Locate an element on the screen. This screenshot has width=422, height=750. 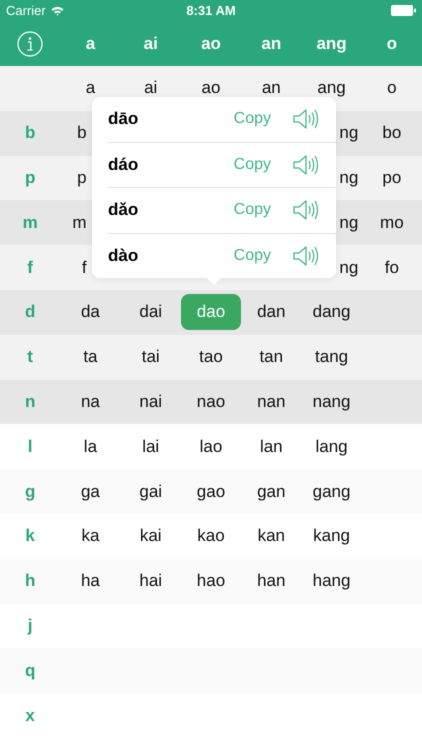
initial-label: q is located at coordinates (30, 670).